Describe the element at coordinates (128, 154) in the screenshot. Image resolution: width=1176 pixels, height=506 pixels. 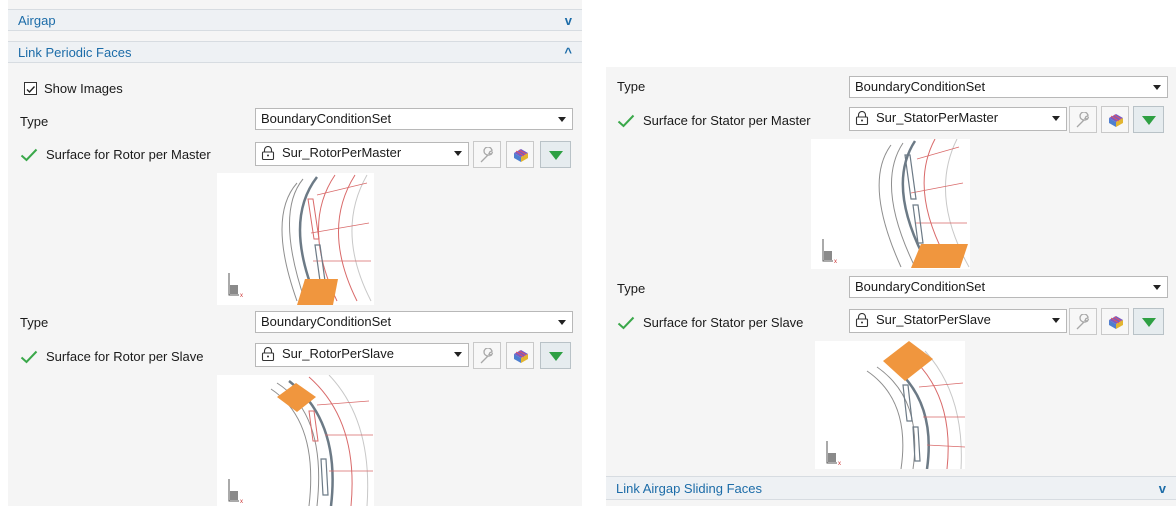
I see `rotor-master-label: Surface for Rotor per Master` at that location.